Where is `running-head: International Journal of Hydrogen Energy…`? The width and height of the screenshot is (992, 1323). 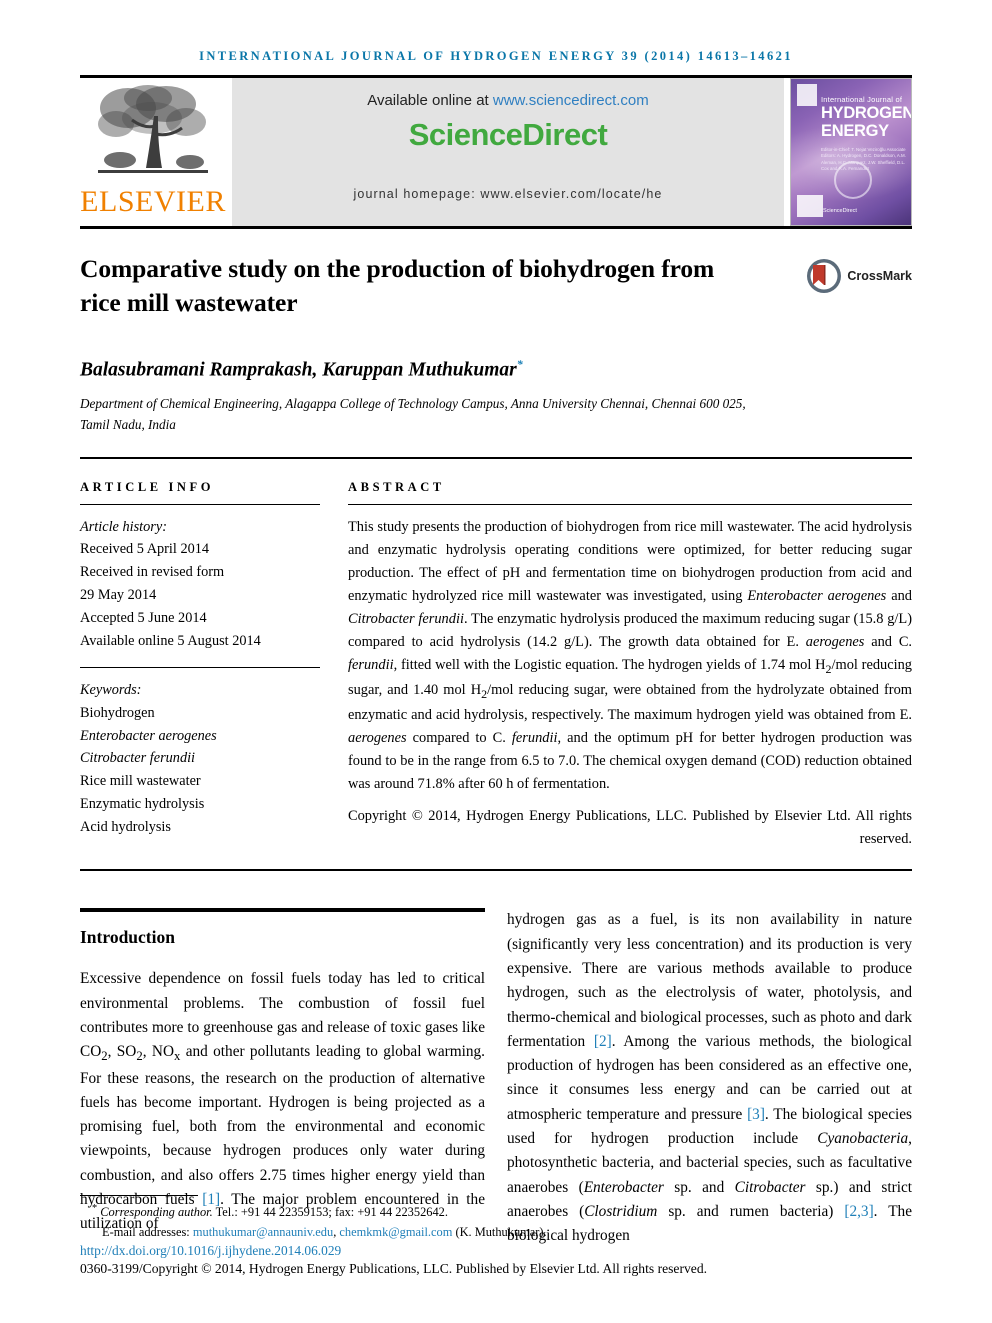 running-head: International Journal of Hydrogen Energy… is located at coordinates (496, 56).